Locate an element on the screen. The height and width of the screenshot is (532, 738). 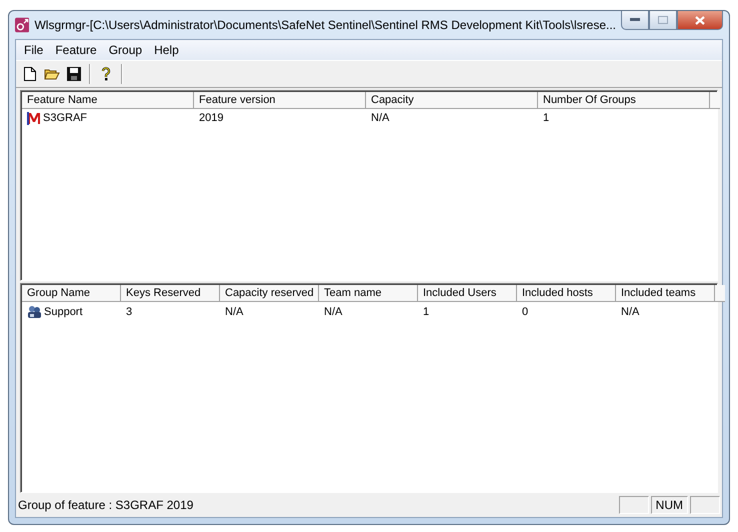
column-header: Keys Reserved is located at coordinates (170, 293).